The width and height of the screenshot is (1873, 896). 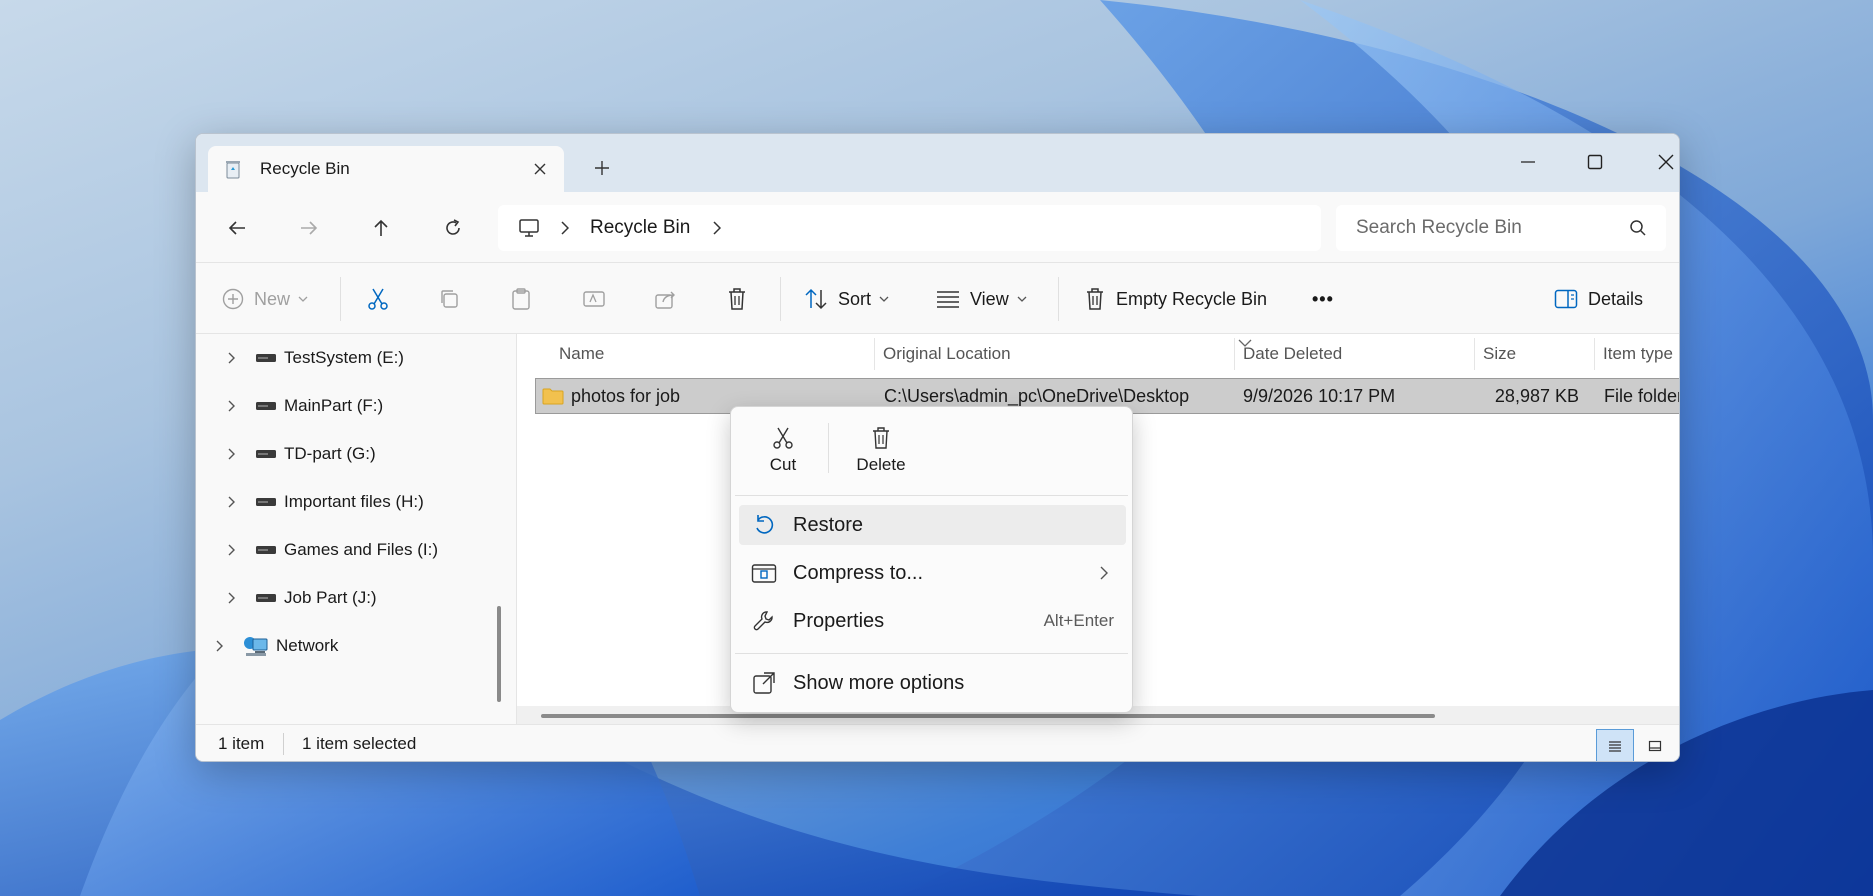 What do you see at coordinates (233, 169) in the screenshot?
I see `recycle-bin-icon` at bounding box center [233, 169].